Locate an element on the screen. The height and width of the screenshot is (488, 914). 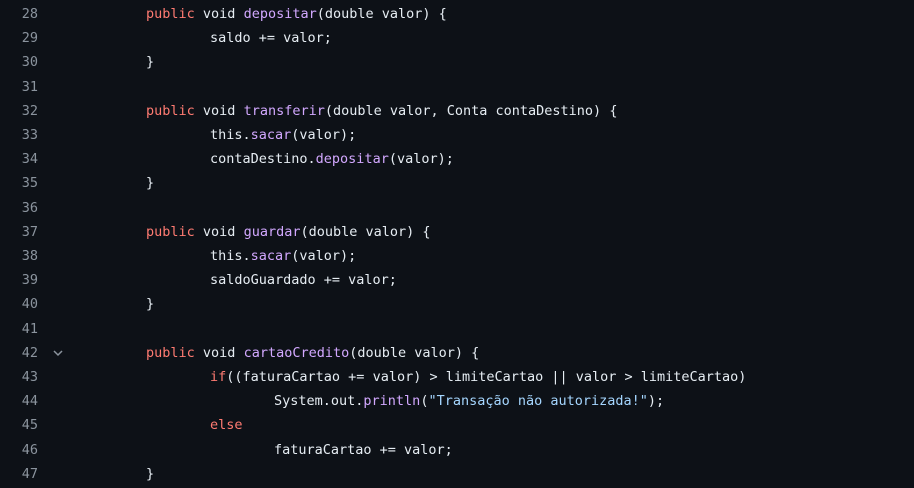
line-number: 46 is located at coordinates (29, 449).